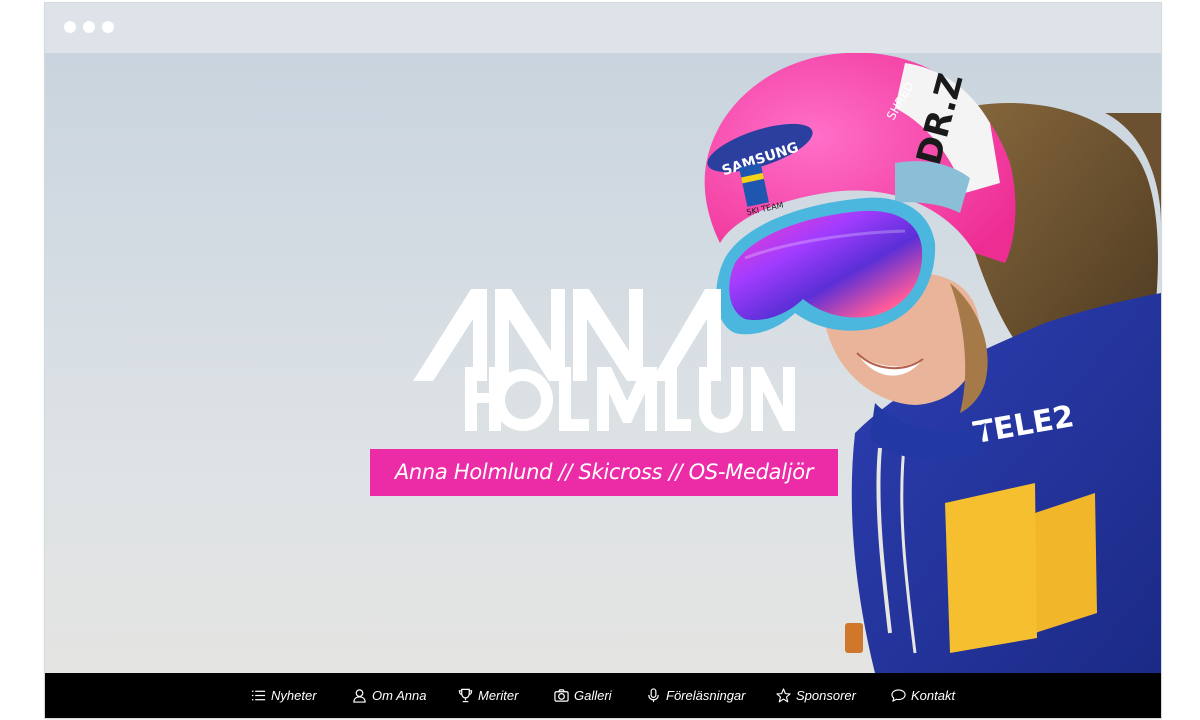 This screenshot has height=720, width=1200. What do you see at coordinates (898, 696) in the screenshot?
I see `speech-bubble-icon` at bounding box center [898, 696].